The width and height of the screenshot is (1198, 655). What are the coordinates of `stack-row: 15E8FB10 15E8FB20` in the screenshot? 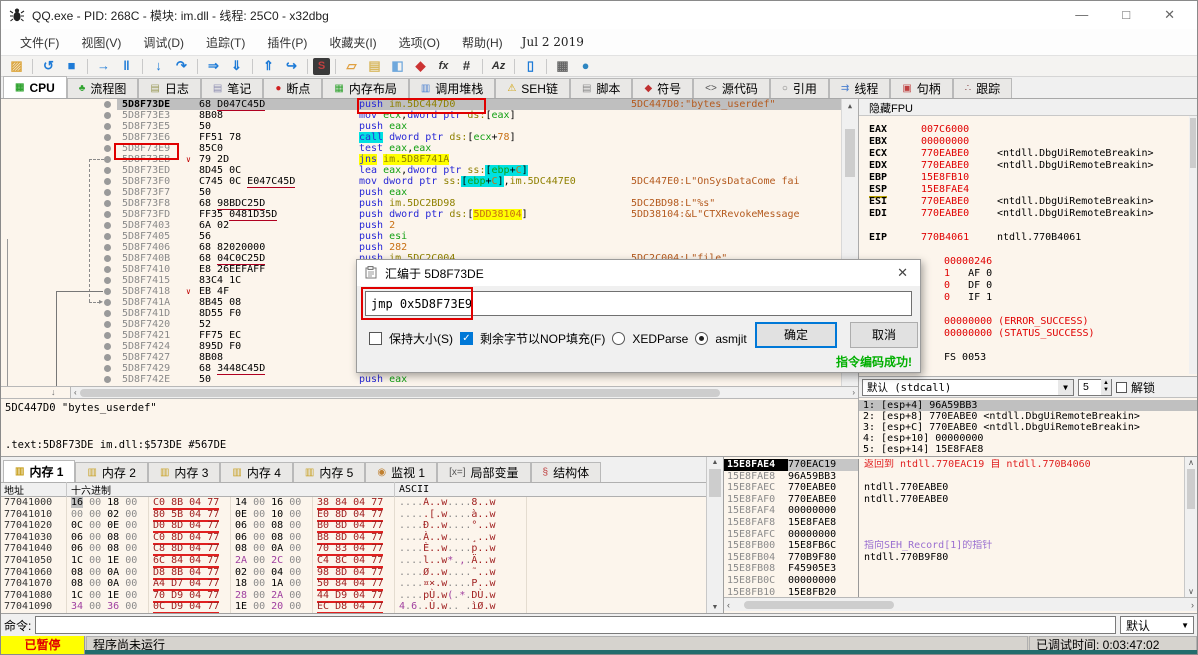 It's located at (960, 591).